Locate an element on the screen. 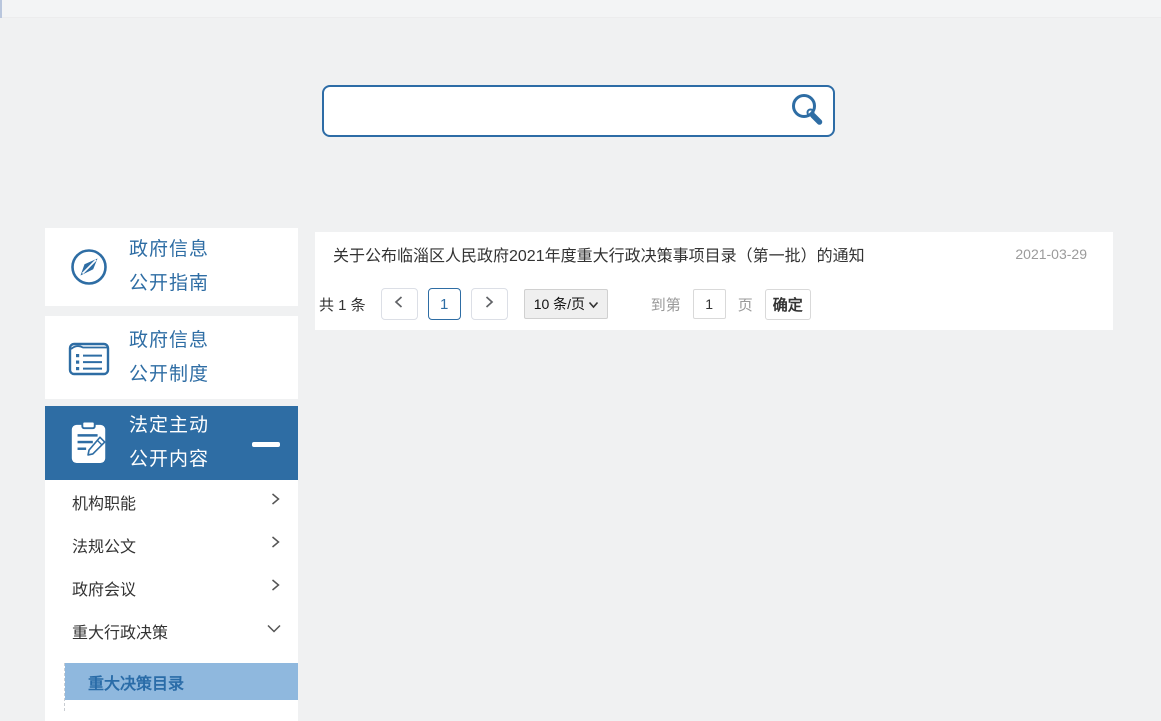  page-size-select: 10 条/页 is located at coordinates (565, 304).